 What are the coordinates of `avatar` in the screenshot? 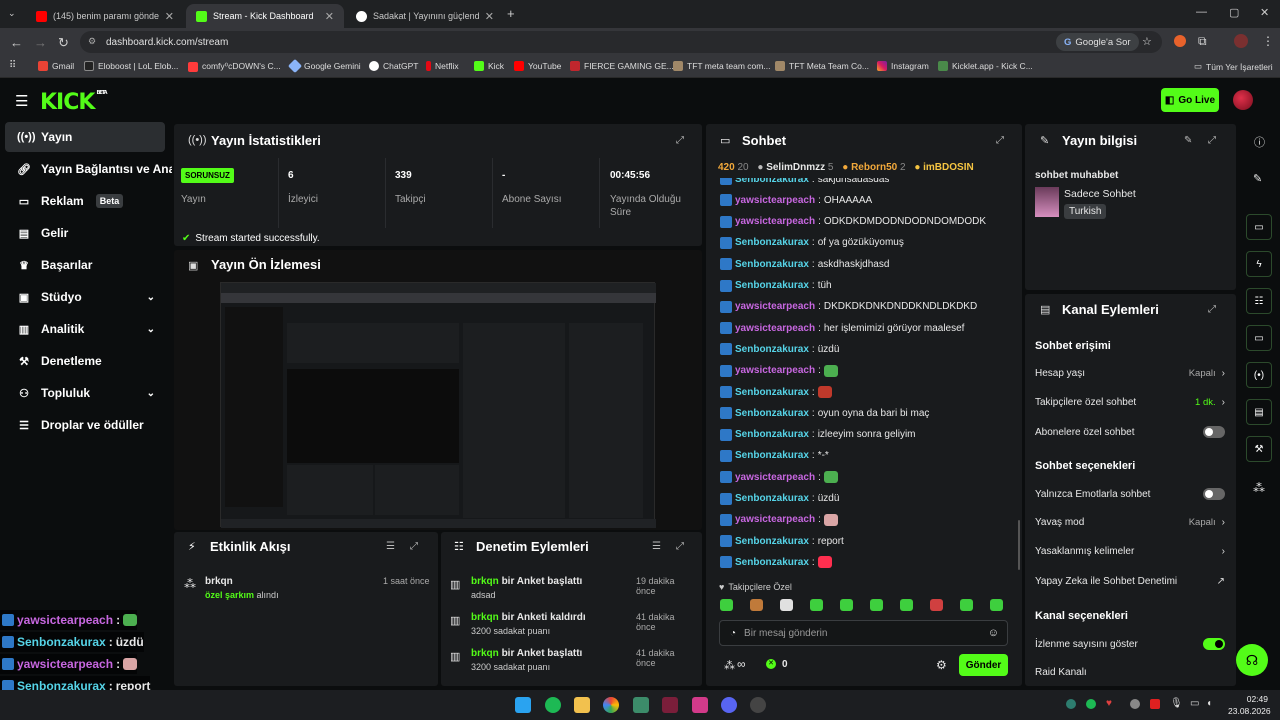 It's located at (1243, 100).